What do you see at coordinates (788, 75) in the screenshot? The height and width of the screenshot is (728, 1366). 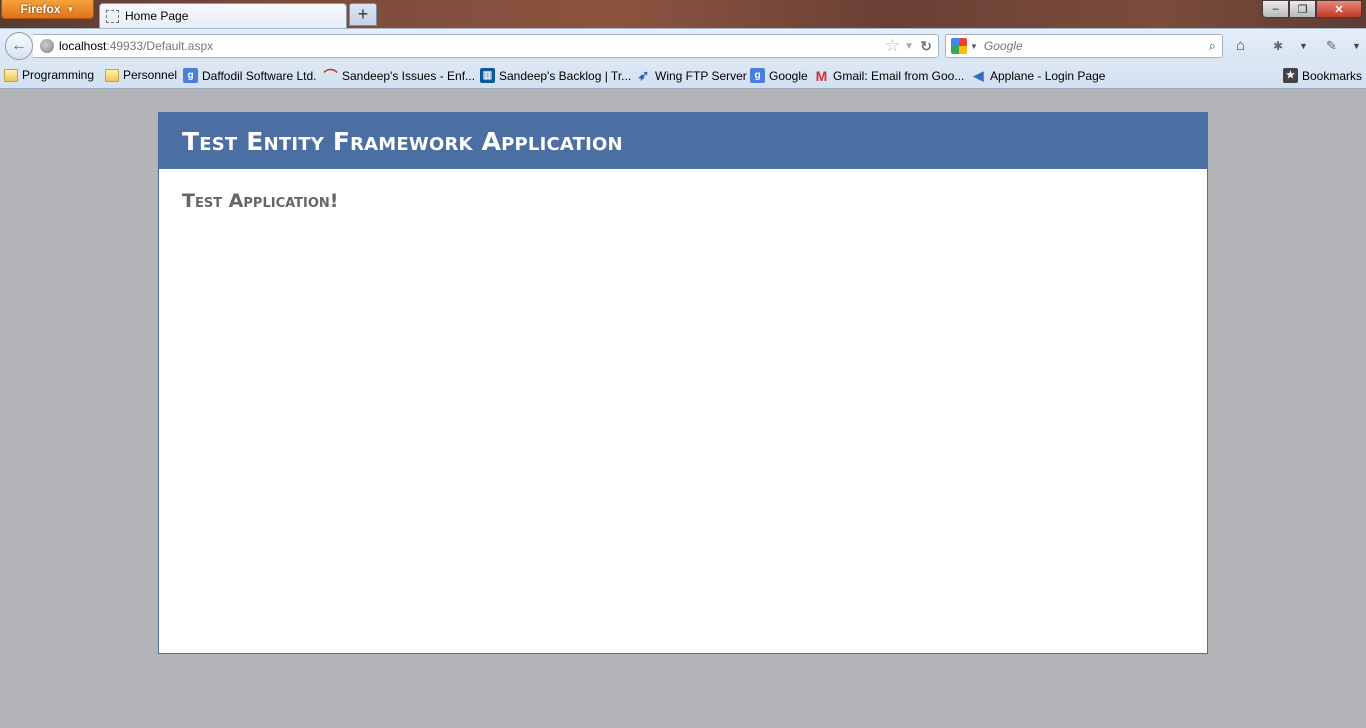 I see `bookmark-label: Google` at bounding box center [788, 75].